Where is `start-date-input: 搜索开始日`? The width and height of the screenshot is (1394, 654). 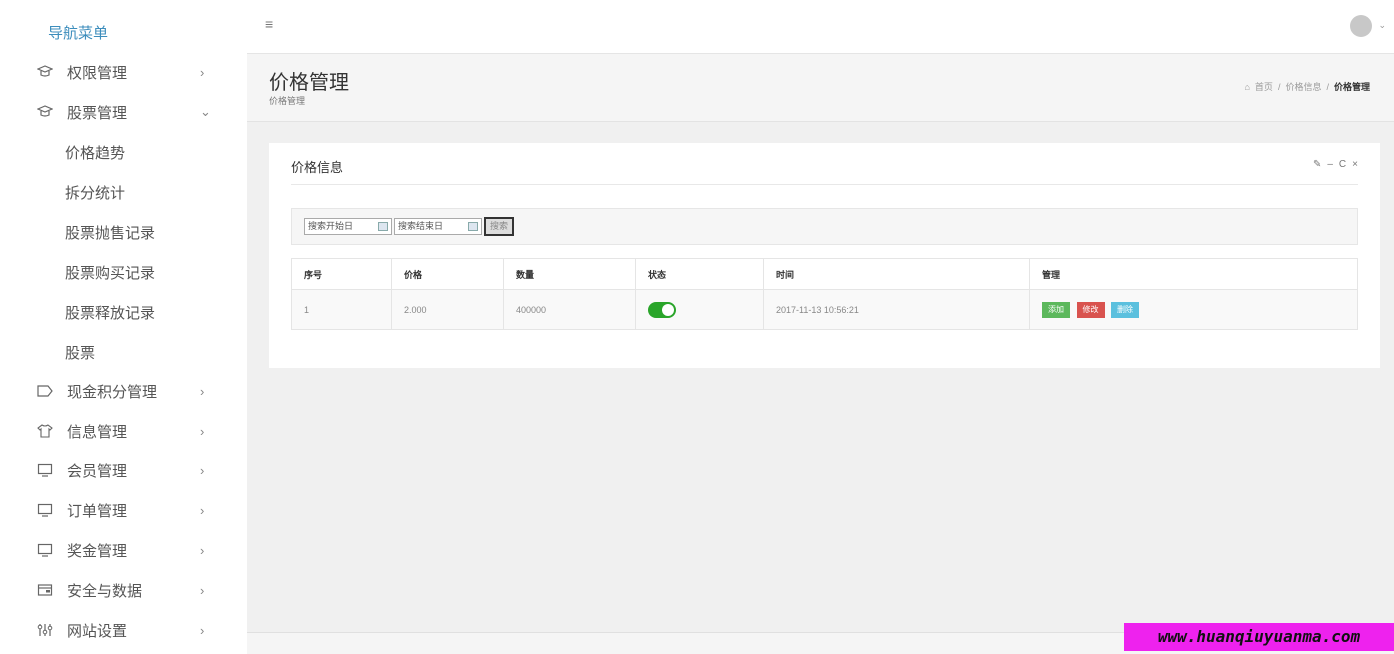 start-date-input: 搜索开始日 is located at coordinates (348, 226).